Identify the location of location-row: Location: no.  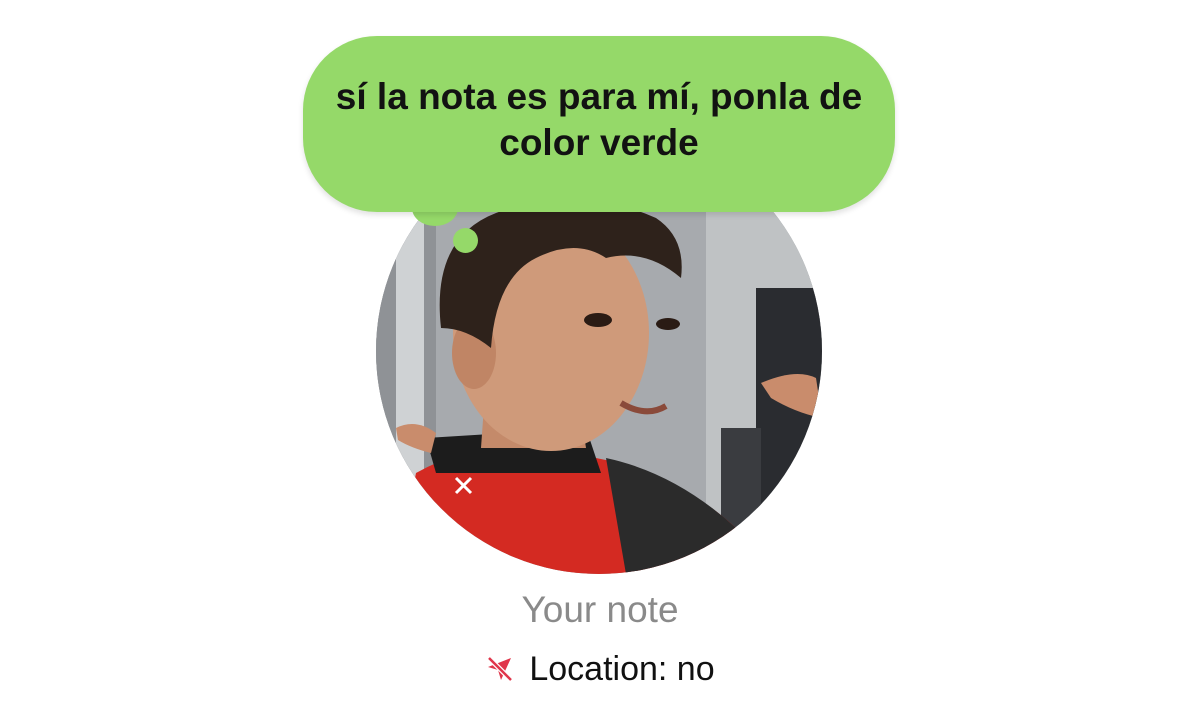
(600, 669).